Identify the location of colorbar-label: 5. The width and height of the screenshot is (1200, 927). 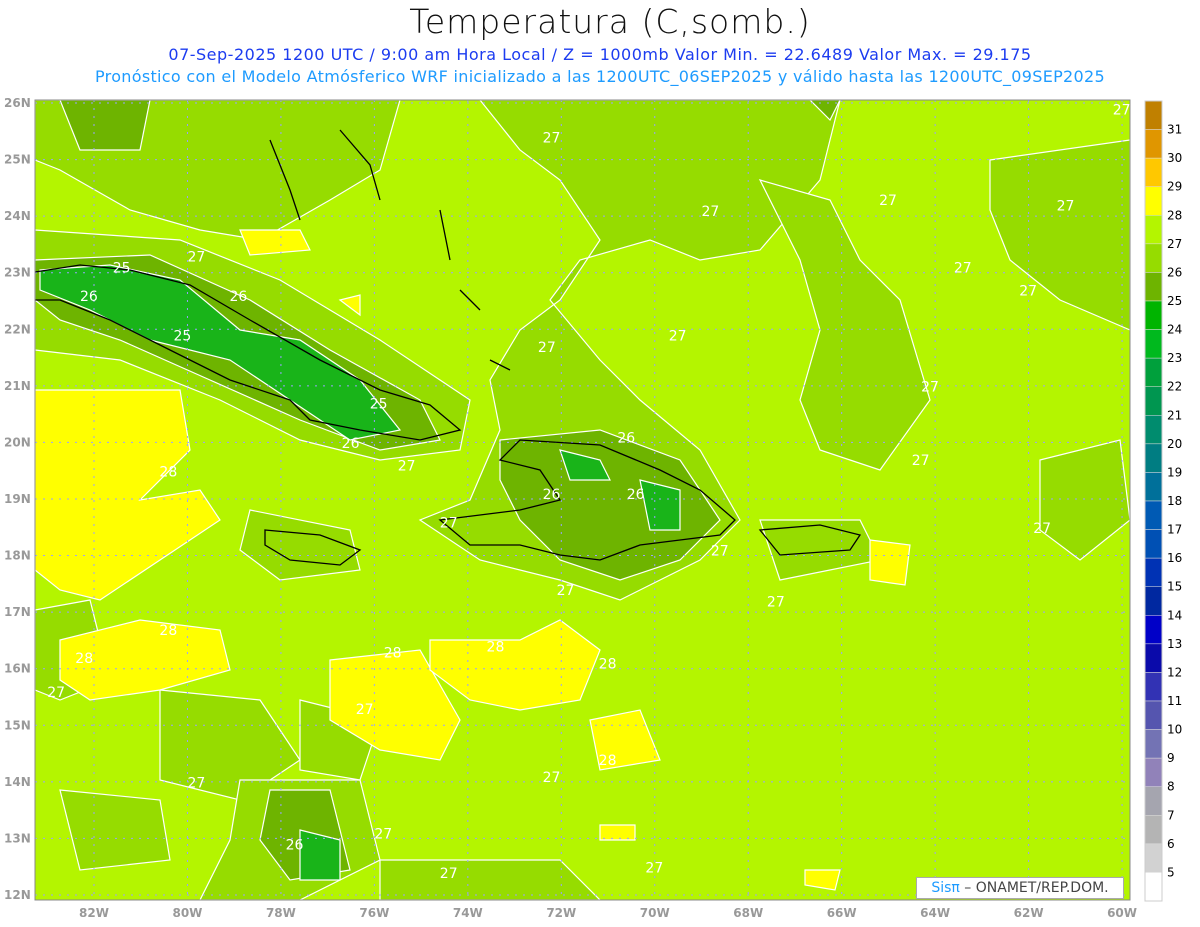
(1171, 872).